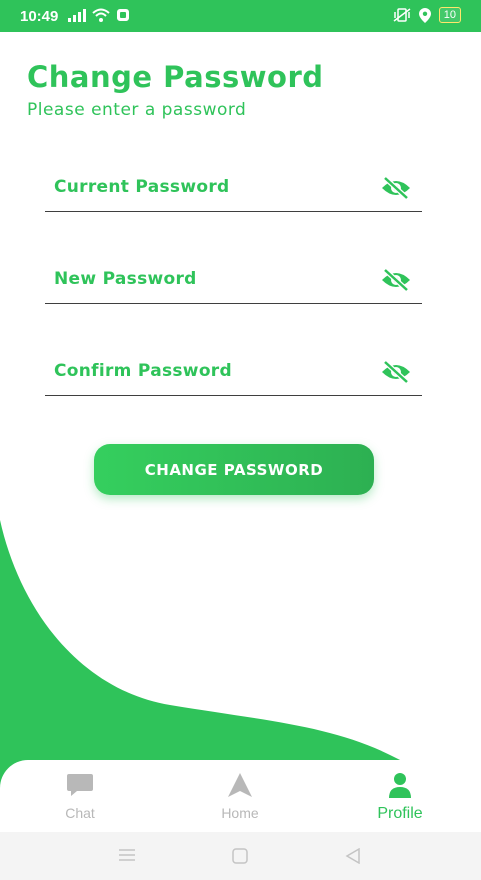  What do you see at coordinates (125, 279) in the screenshot?
I see `field-label: New Password` at bounding box center [125, 279].